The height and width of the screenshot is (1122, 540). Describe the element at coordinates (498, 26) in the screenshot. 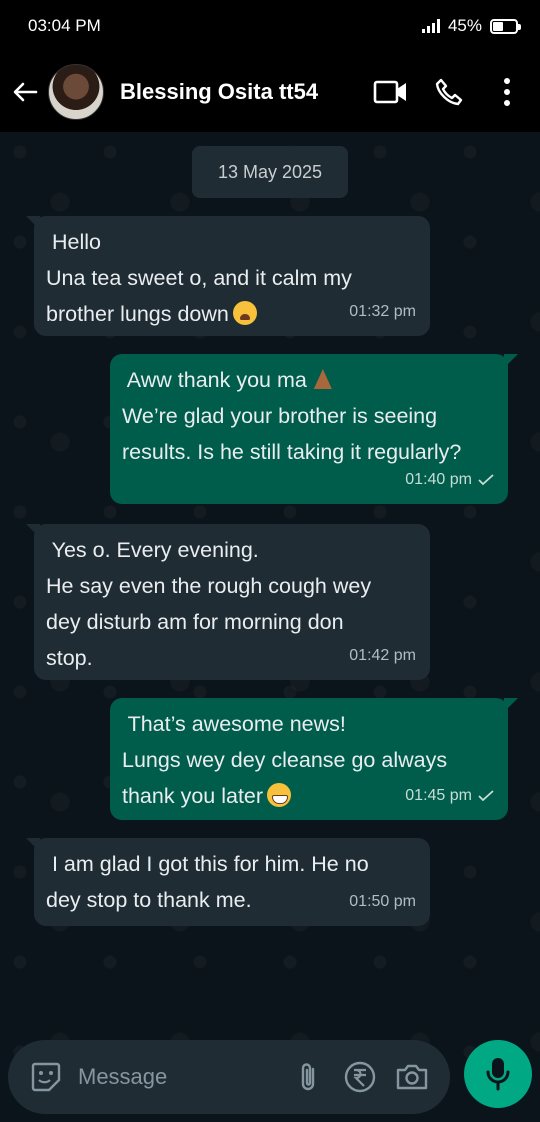

I see `battery-fill` at that location.